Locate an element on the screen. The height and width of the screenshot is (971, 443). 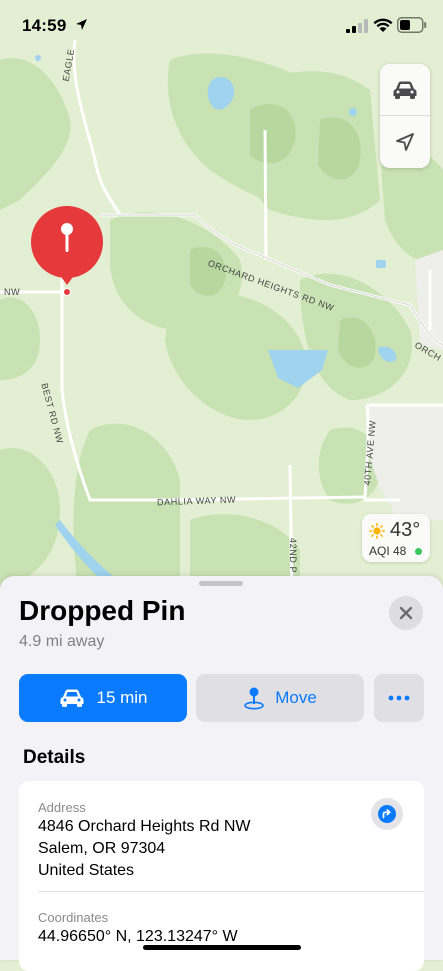
address-line-1: 4846 Orchard Heights Rd NW is located at coordinates (144, 827).